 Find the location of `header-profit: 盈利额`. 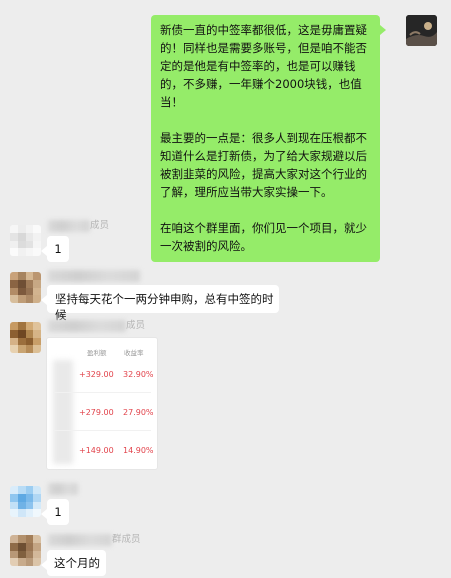

header-profit: 盈利额 is located at coordinates (97, 353).